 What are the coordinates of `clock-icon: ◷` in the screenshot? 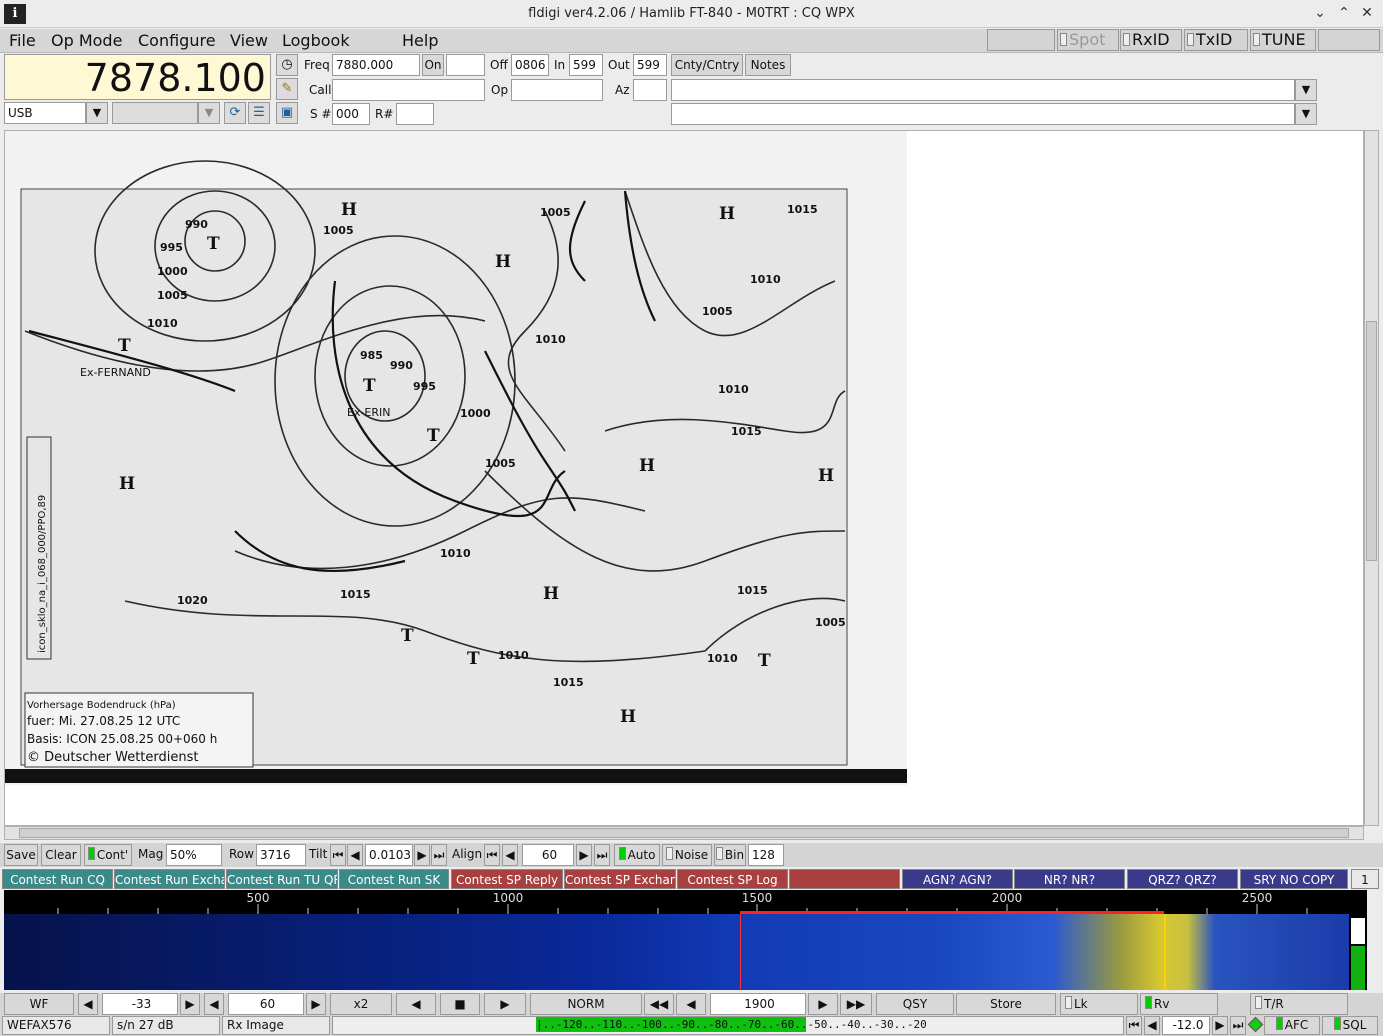 It's located at (287, 65).